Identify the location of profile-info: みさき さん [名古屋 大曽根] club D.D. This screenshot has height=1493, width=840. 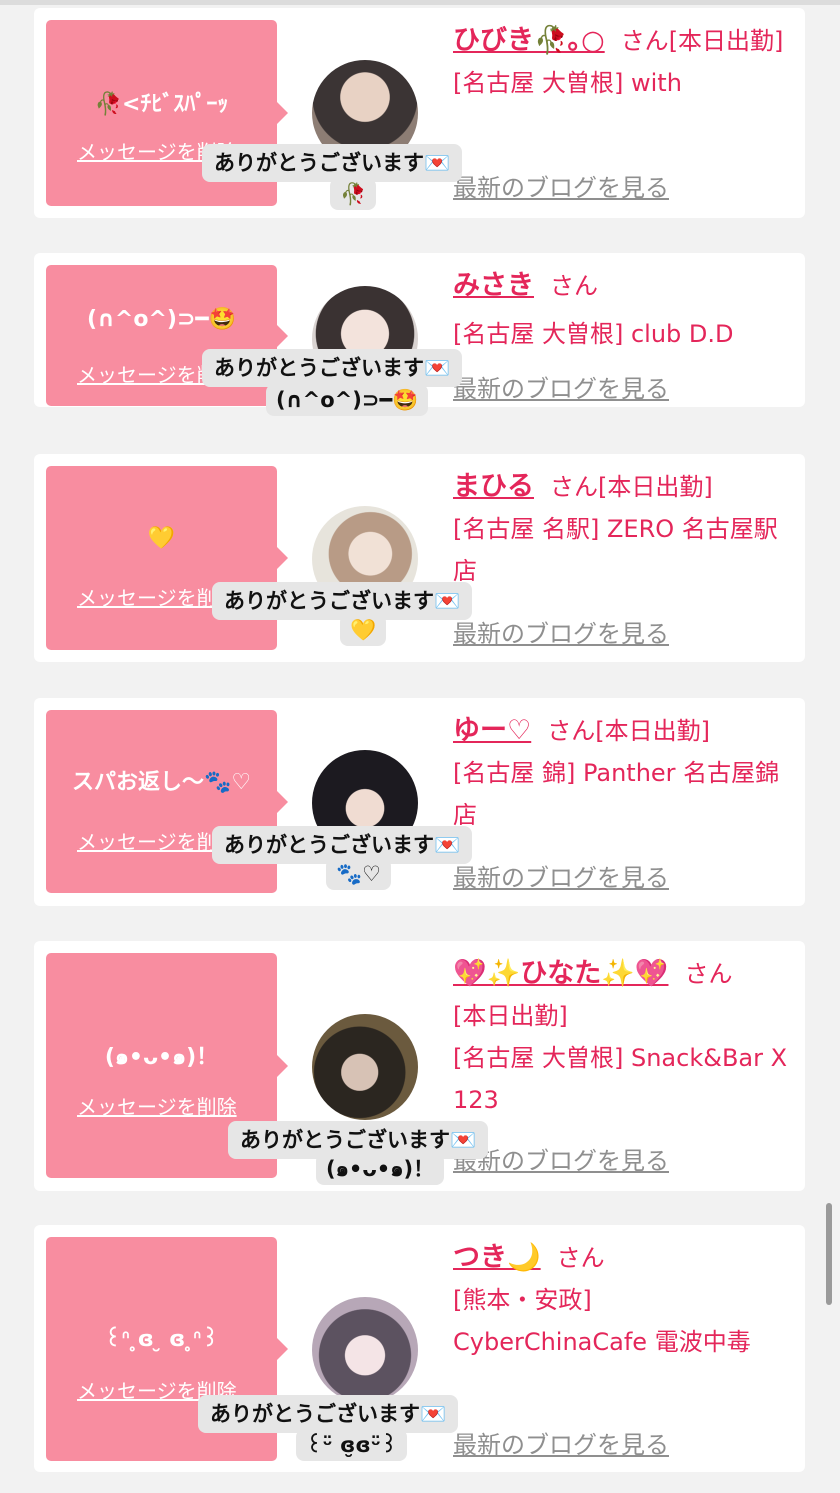
(625, 310).